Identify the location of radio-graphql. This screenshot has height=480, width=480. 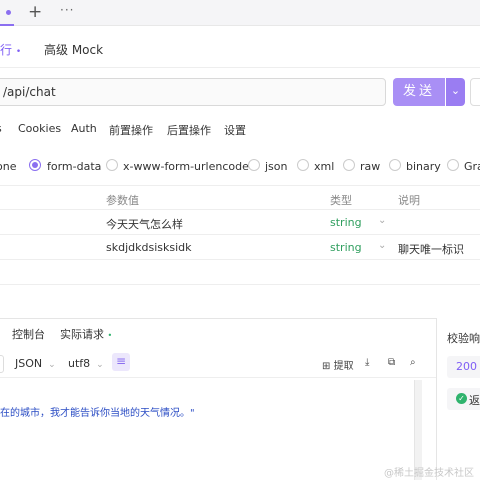
(453, 165).